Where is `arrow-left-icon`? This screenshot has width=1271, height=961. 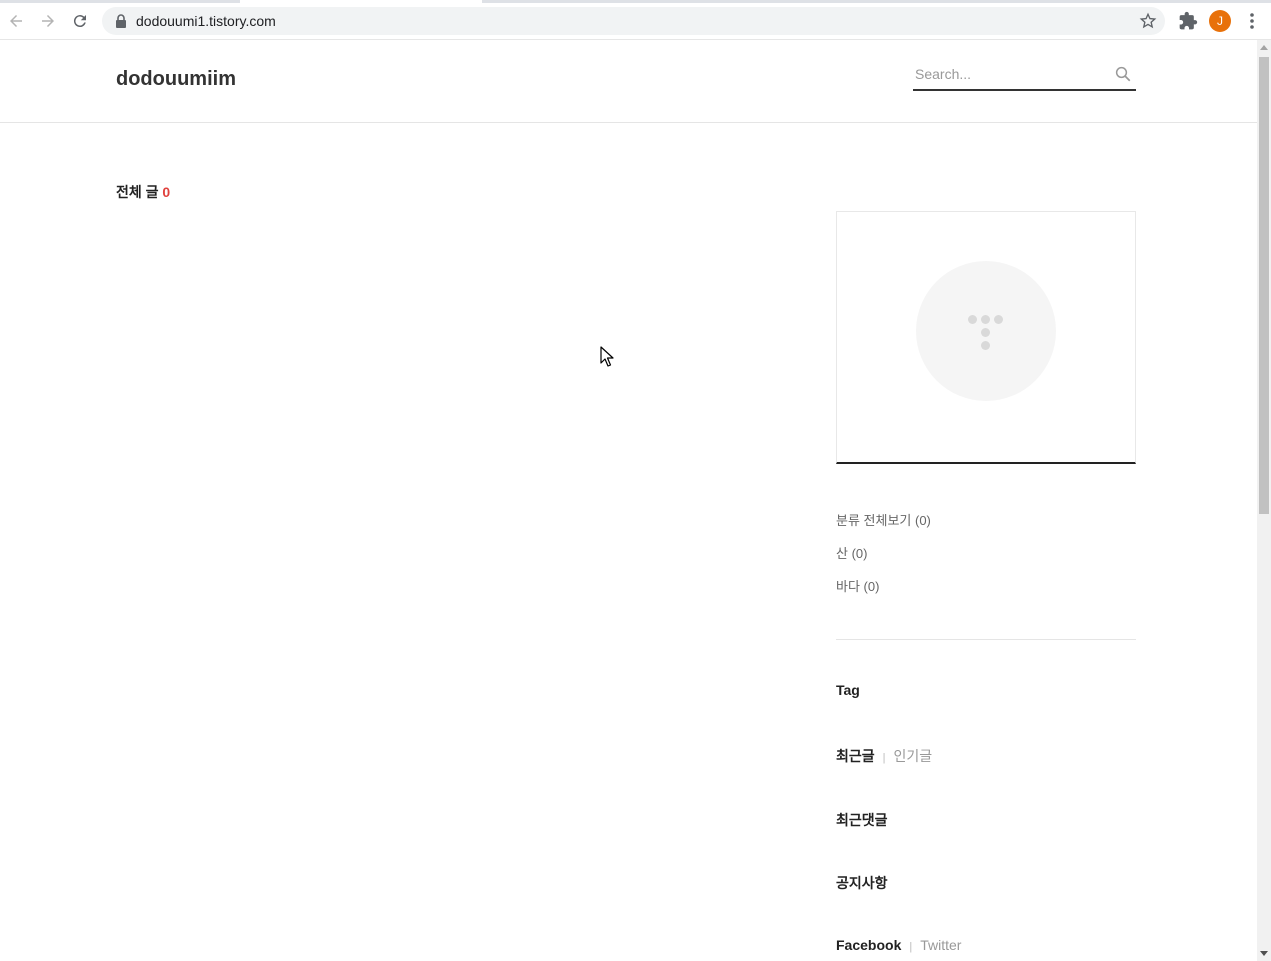
arrow-left-icon is located at coordinates (16, 21).